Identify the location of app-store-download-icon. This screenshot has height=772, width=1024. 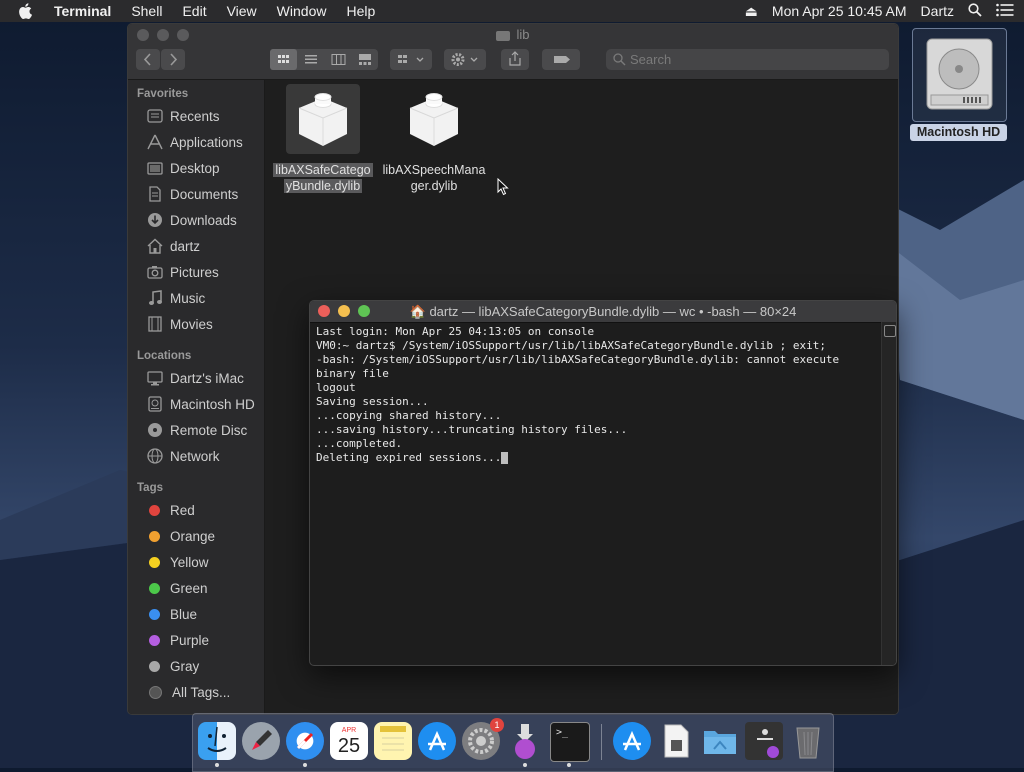
(632, 741).